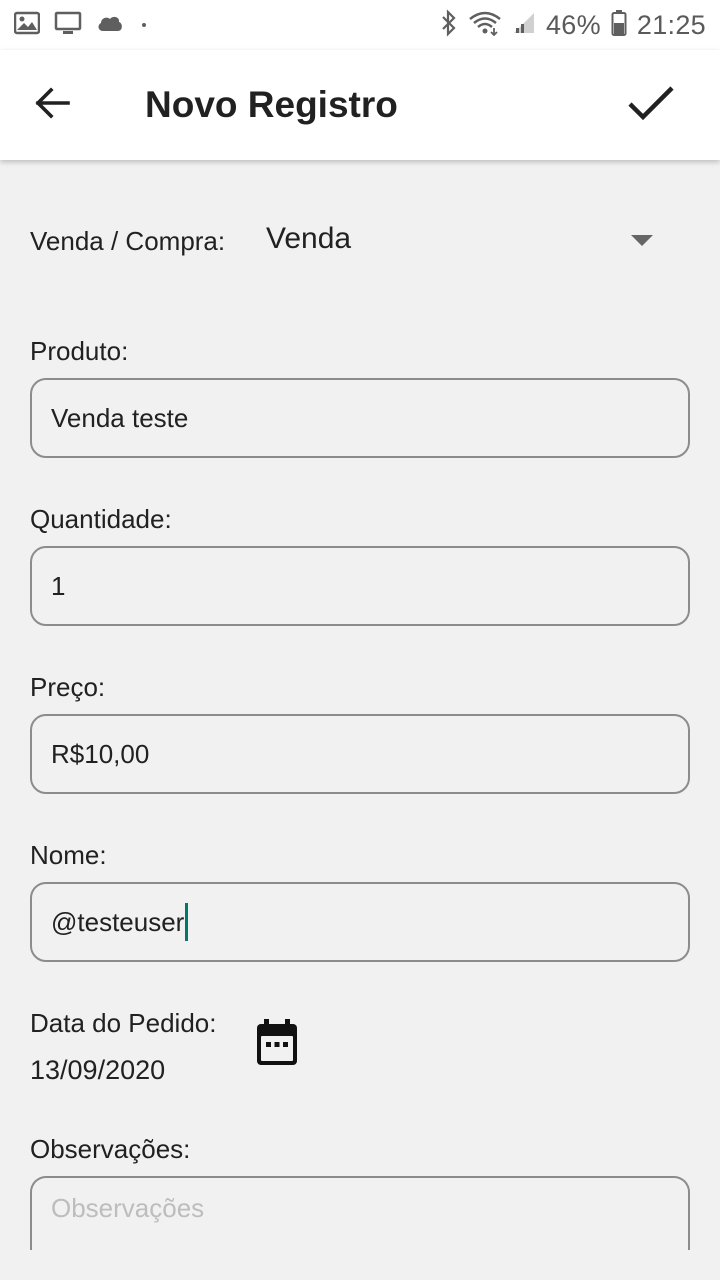  I want to click on check-icon, so click(651, 105).